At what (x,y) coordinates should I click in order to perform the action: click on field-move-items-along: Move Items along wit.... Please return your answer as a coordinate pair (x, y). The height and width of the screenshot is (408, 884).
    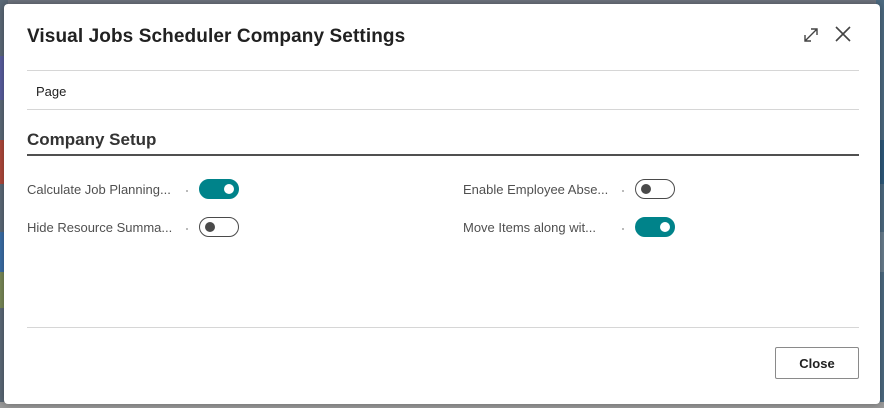
    Looking at the image, I should click on (573, 228).